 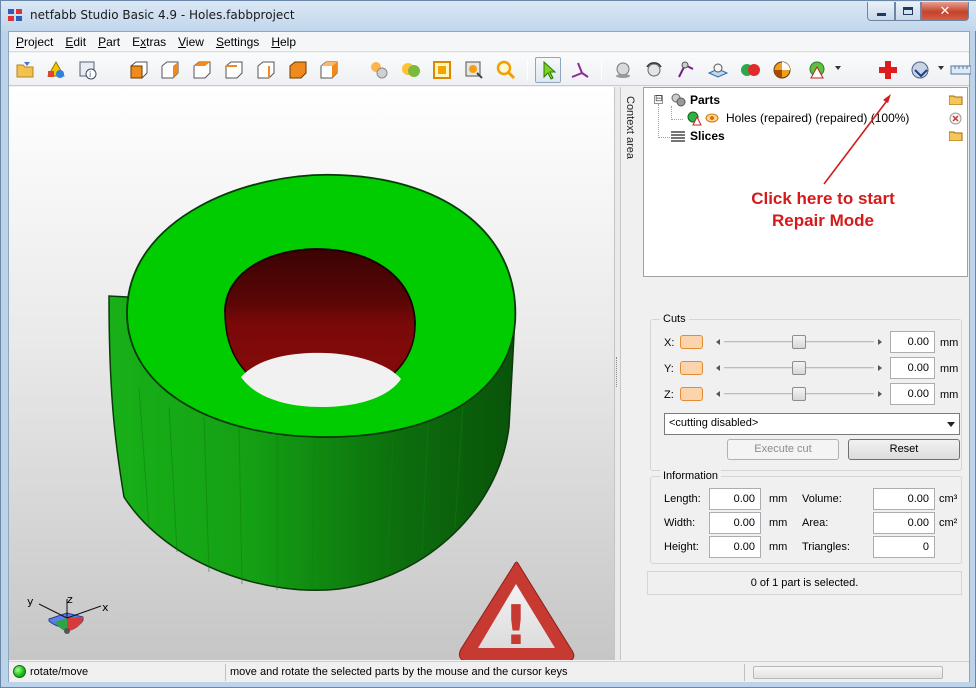 I want to click on view-front-icon, so click(x=139, y=70).